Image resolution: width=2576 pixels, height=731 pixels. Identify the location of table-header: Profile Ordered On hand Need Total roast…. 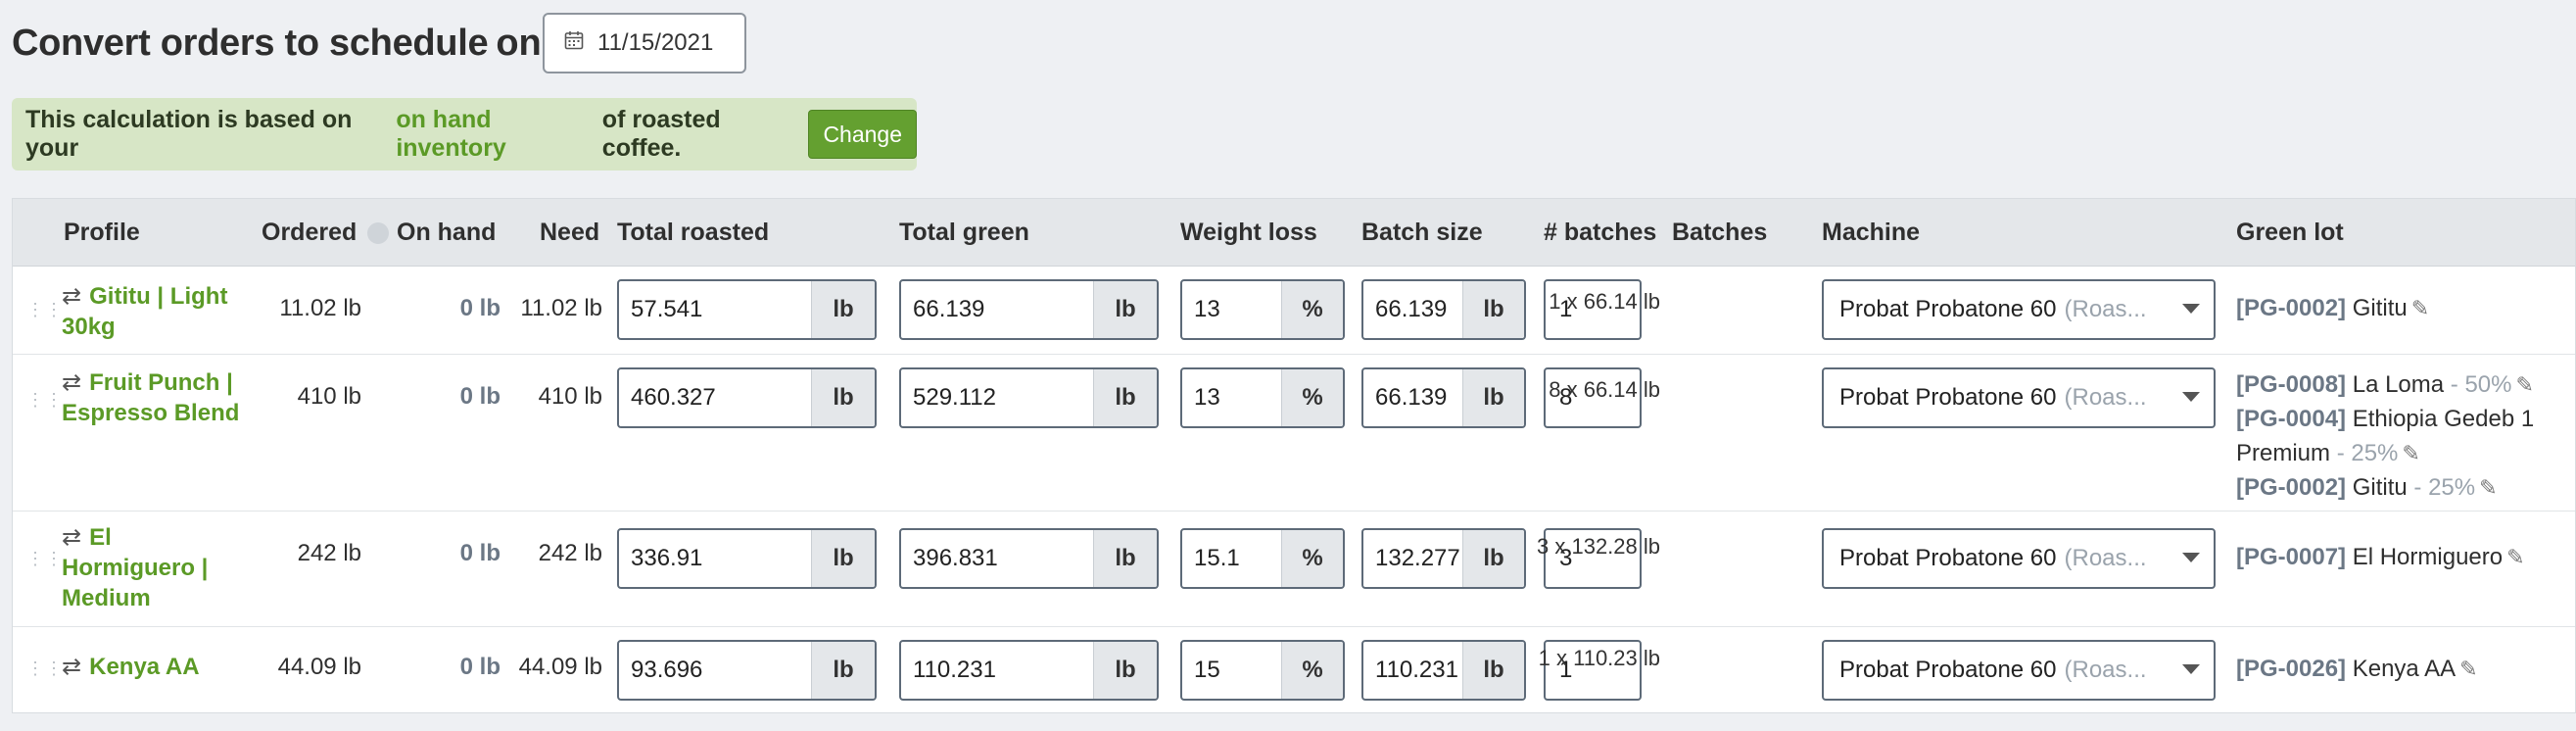
(1294, 233).